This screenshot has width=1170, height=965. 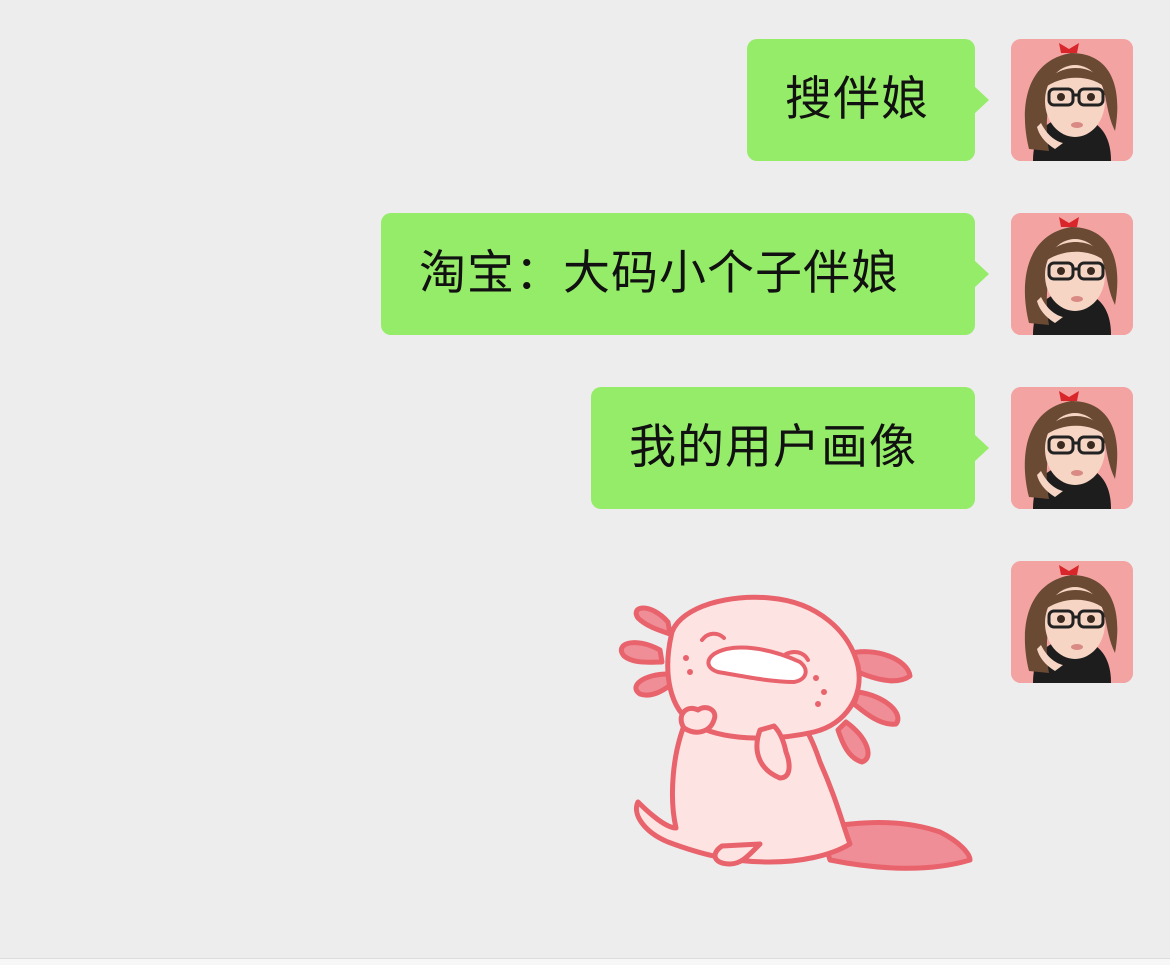 I want to click on crying-axolotl-sticker, so click(x=795, y=737).